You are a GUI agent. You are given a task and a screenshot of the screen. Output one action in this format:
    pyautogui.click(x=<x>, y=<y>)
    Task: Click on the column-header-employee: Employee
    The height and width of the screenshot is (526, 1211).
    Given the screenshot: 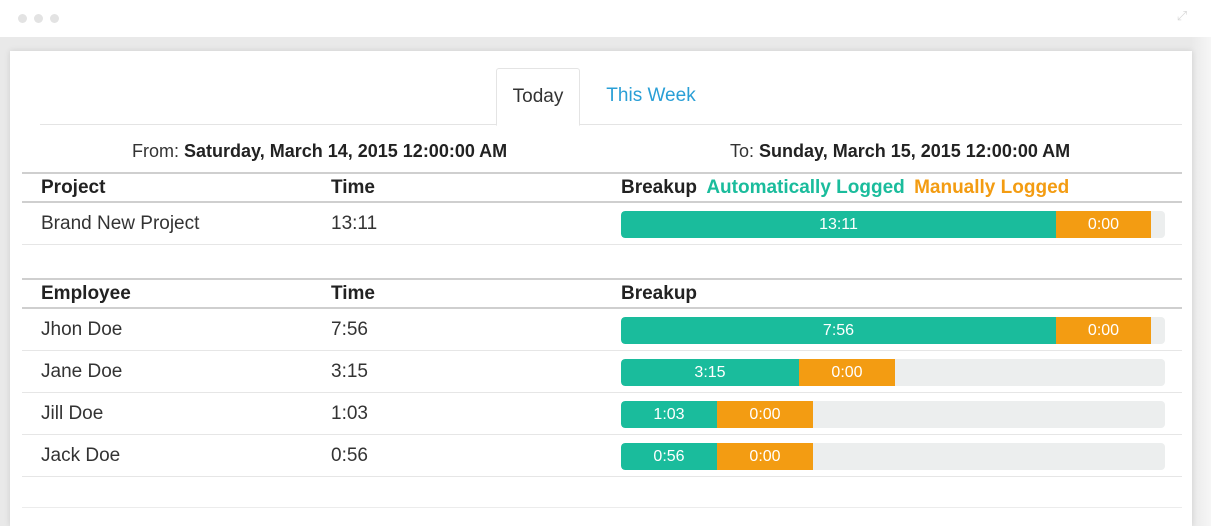 What is the action you would take?
    pyautogui.click(x=86, y=293)
    